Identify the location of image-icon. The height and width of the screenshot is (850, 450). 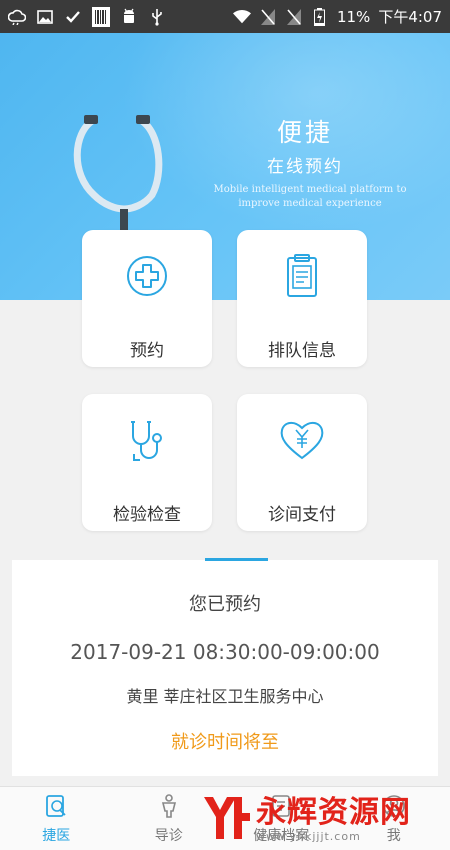
(45, 17).